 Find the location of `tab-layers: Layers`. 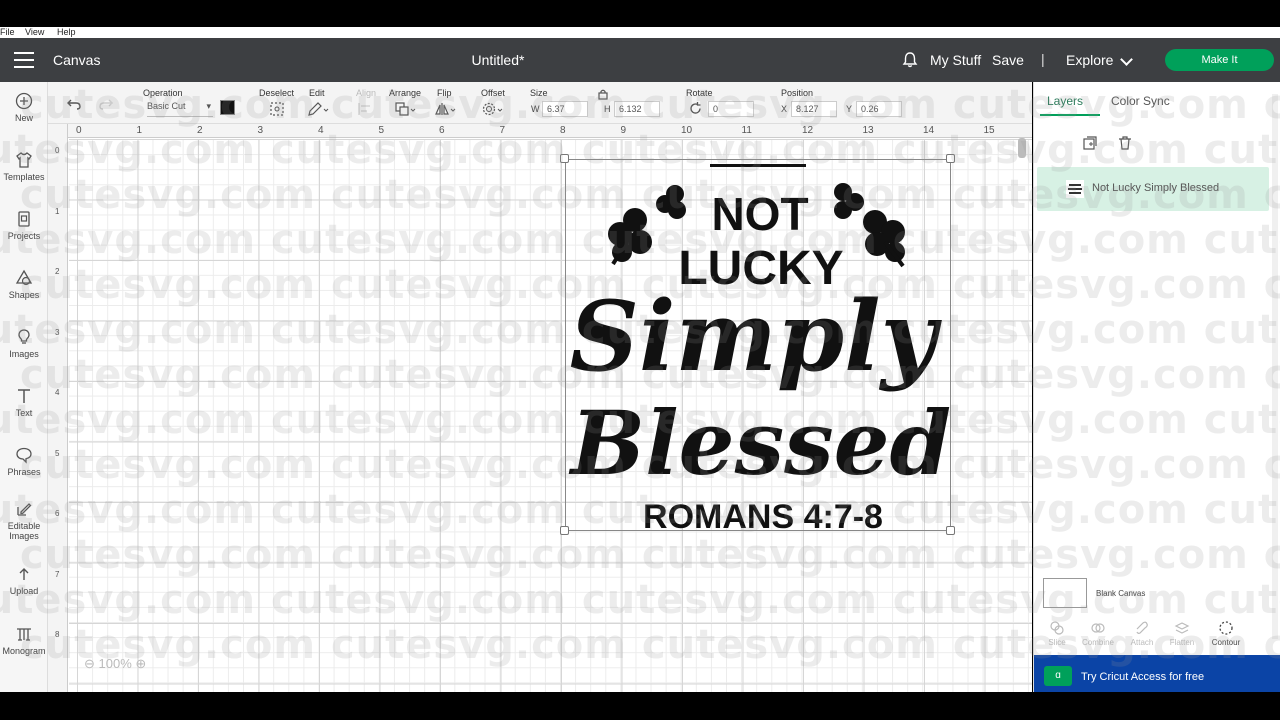

tab-layers: Layers is located at coordinates (1065, 101).